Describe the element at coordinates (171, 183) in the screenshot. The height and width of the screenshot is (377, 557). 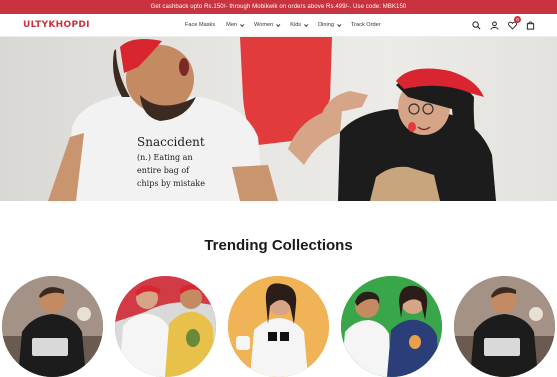
I see `shirt-line-3: chips by mistake` at that location.